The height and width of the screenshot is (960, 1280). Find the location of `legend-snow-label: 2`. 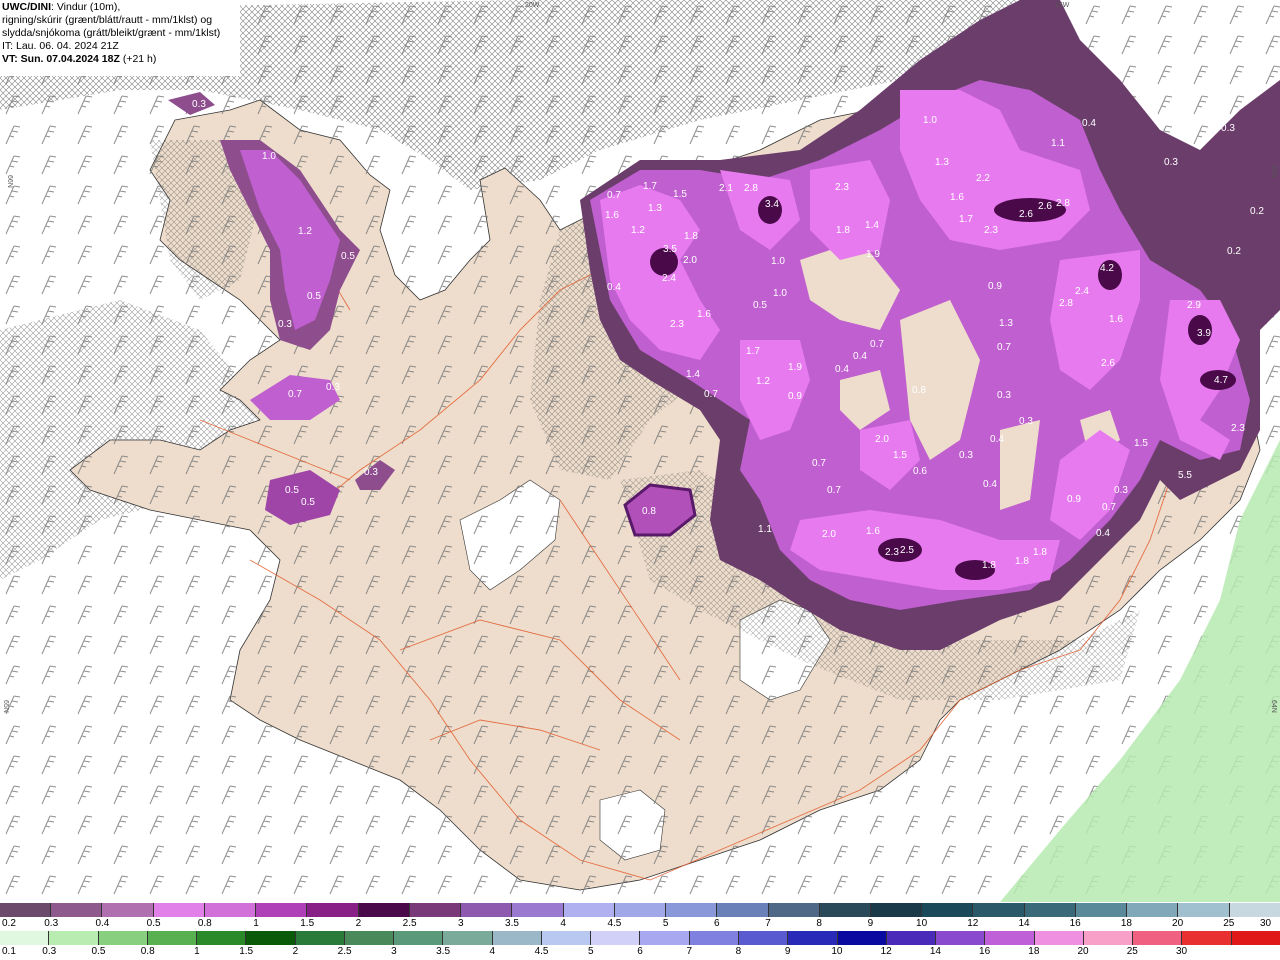

legend-snow-label: 2 is located at coordinates (358, 923).